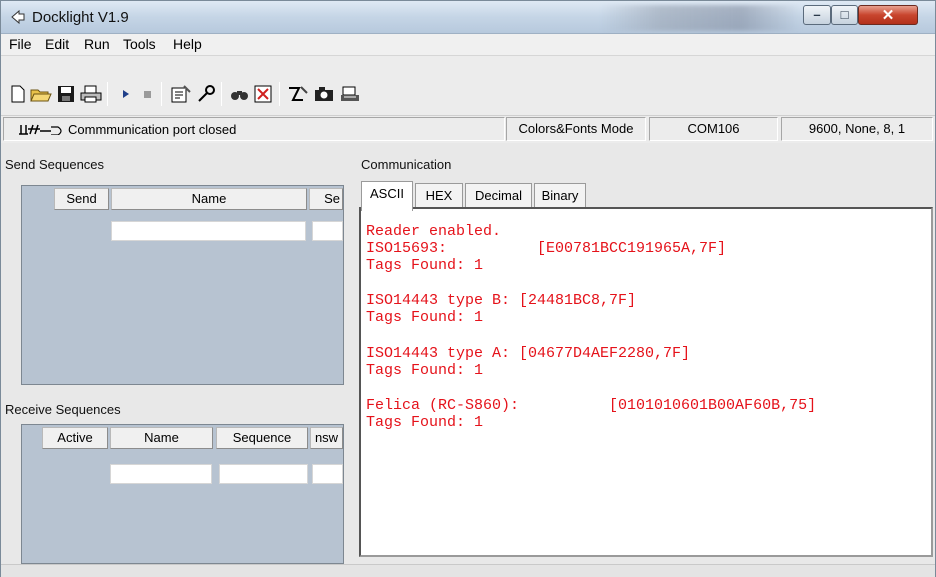 The width and height of the screenshot is (936, 577). I want to click on find-icon, so click(239, 95).